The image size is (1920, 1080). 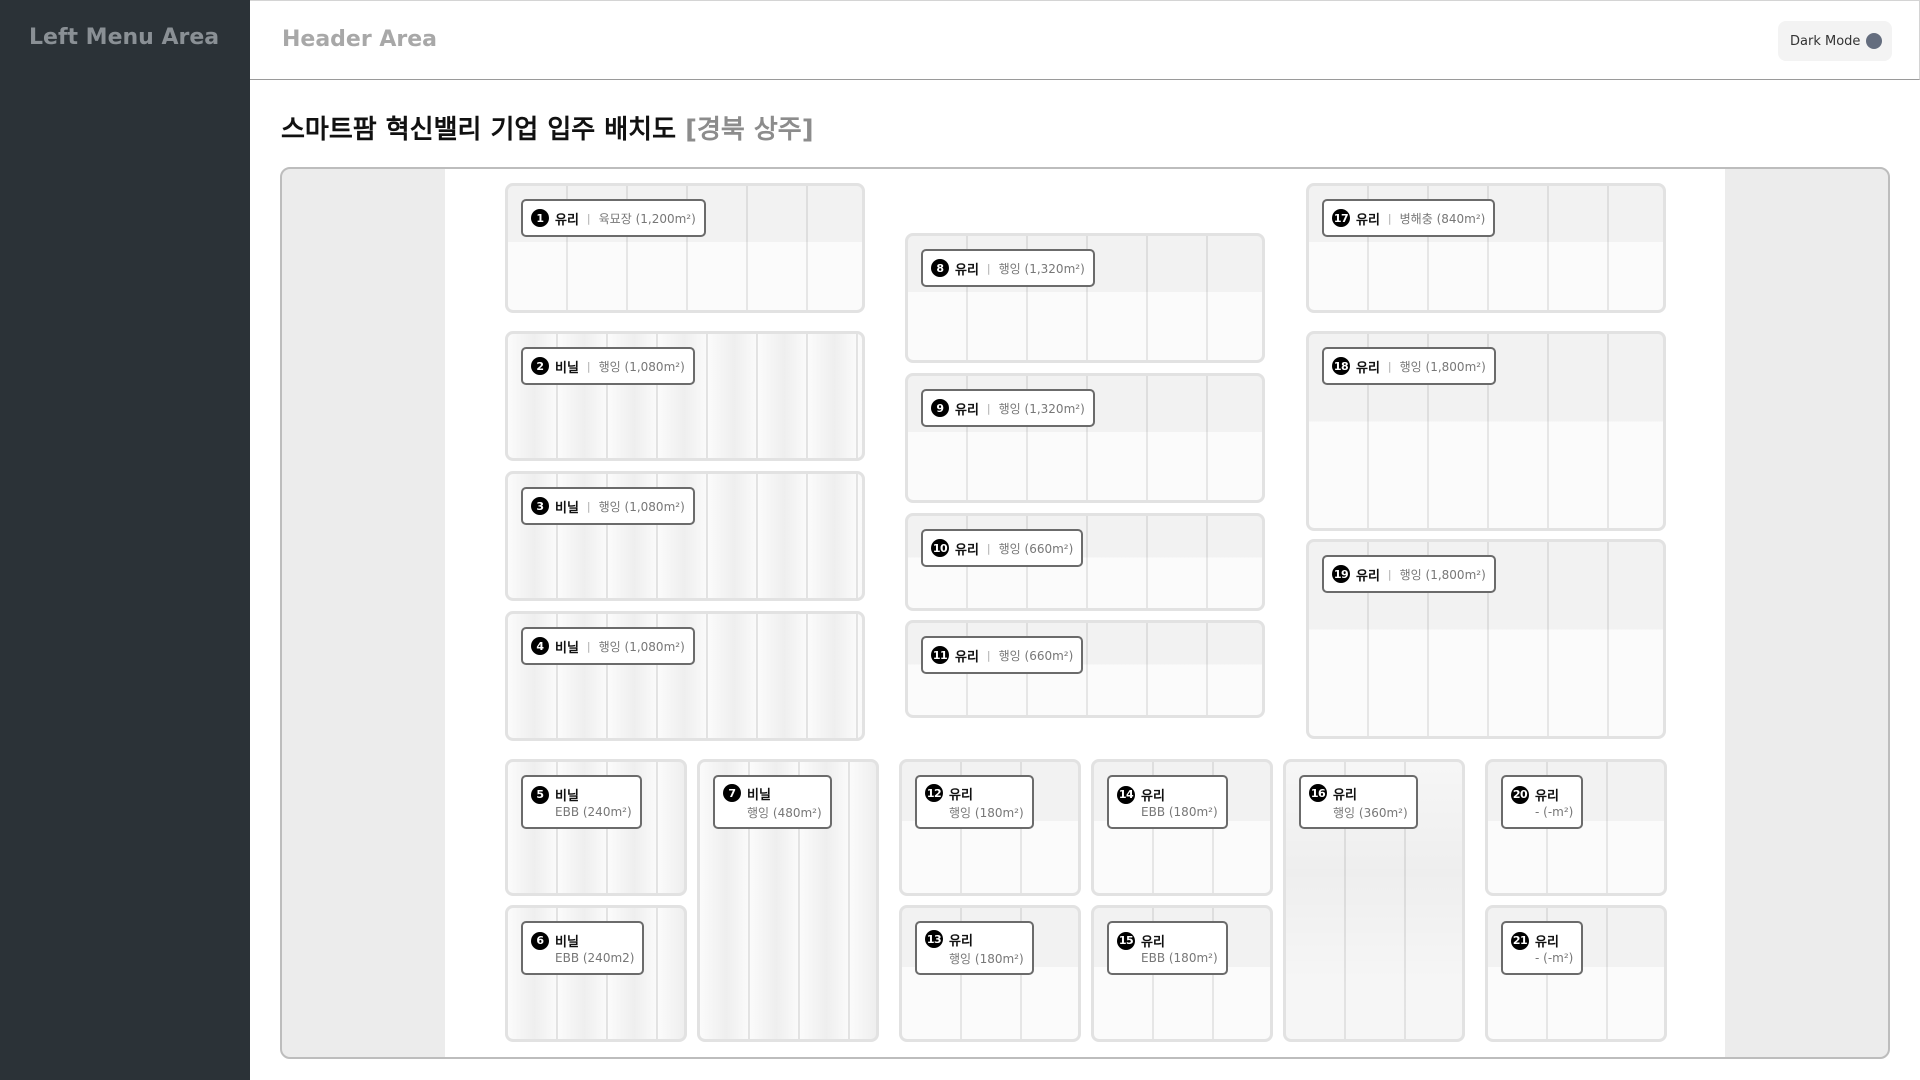 I want to click on number-badge-icon: 21, so click(x=1520, y=940).